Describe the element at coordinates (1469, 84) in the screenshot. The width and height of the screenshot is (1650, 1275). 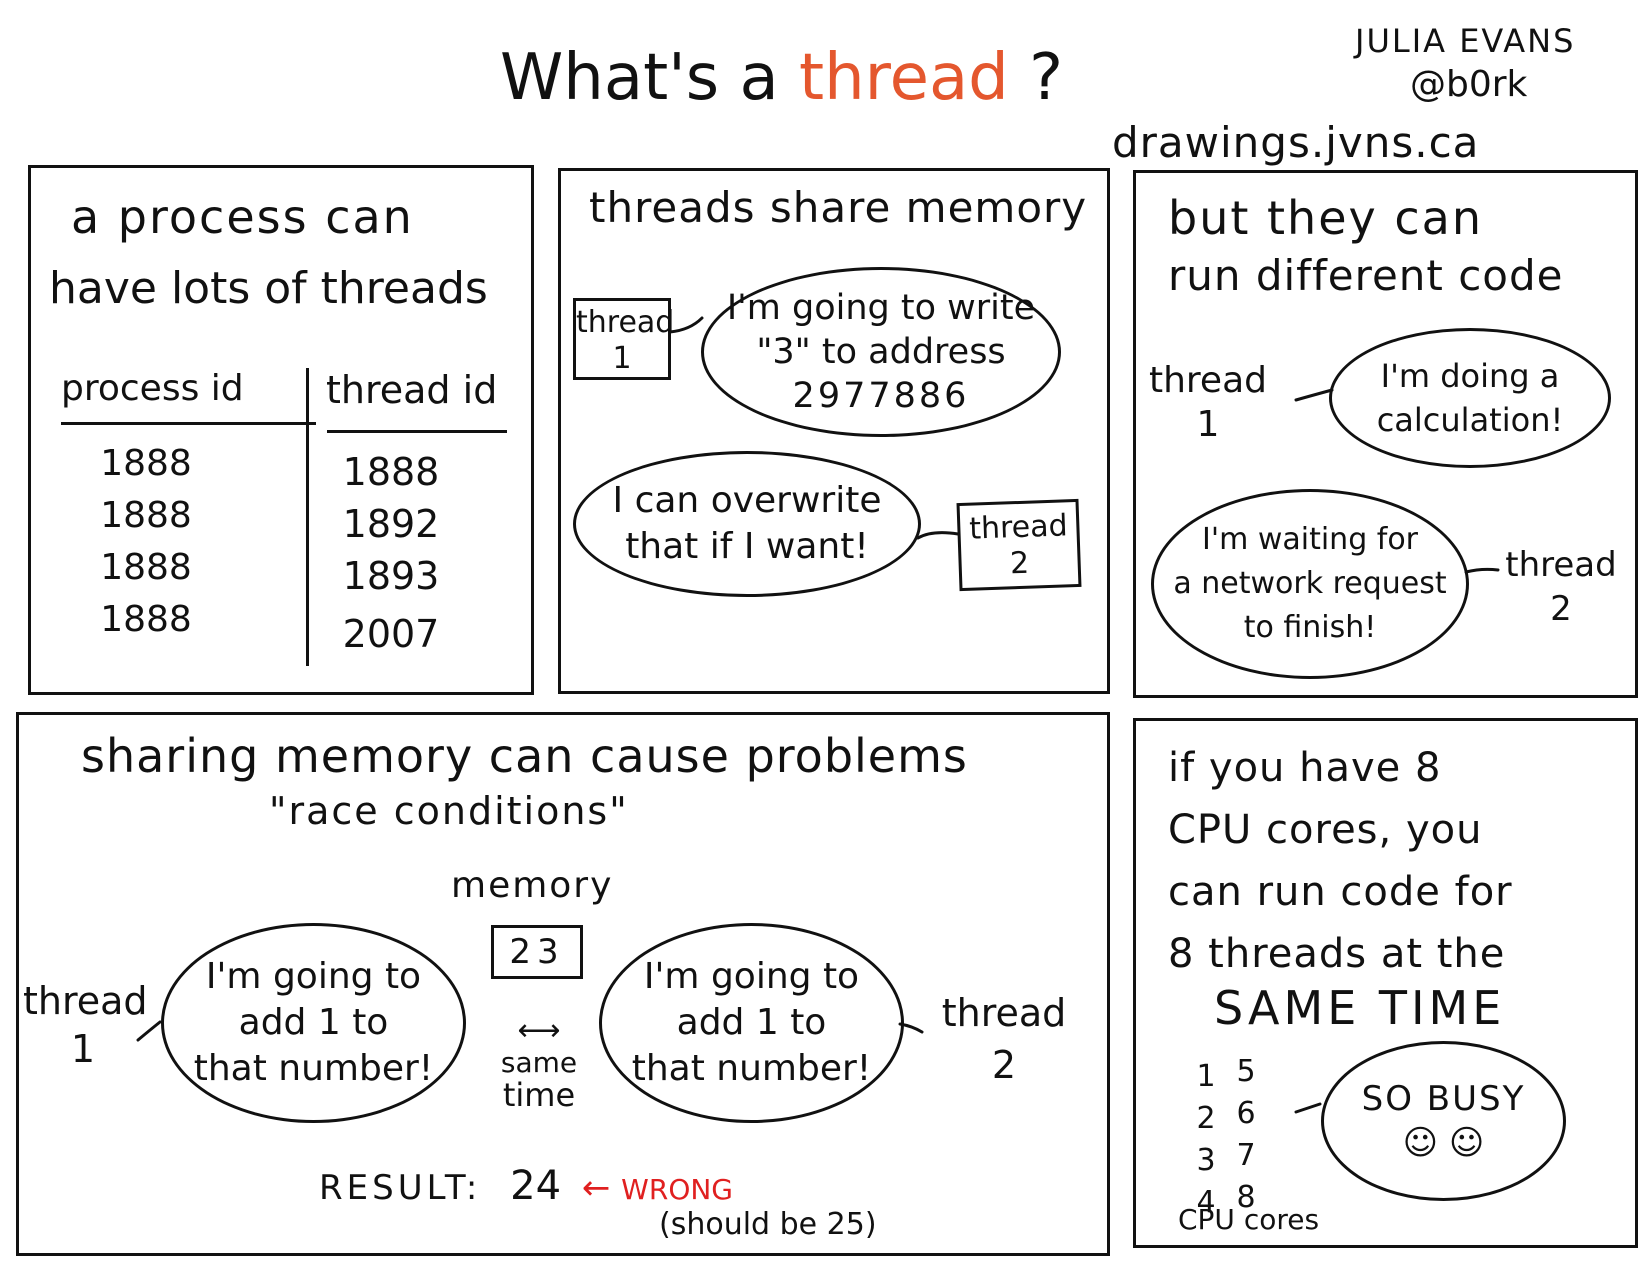
I see `author-handle: @b0rk` at that location.